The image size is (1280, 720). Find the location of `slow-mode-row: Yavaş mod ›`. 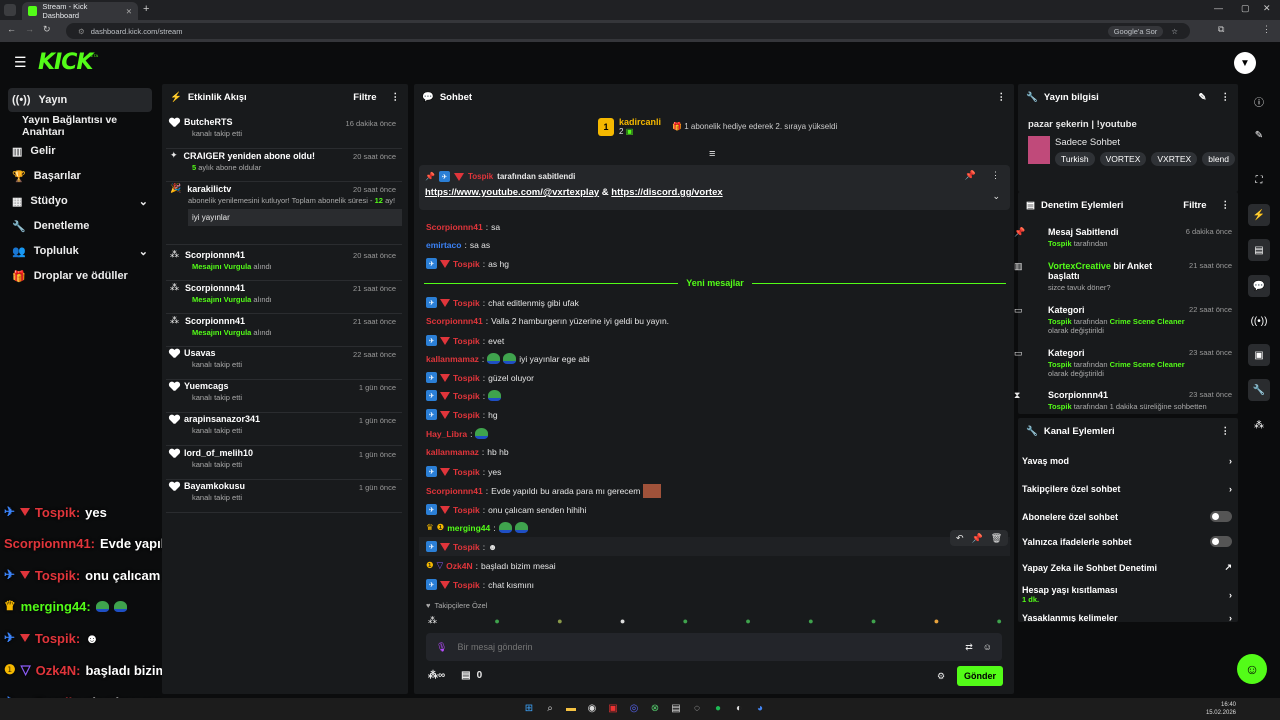

slow-mode-row: Yavaş mod › is located at coordinates (1127, 461).